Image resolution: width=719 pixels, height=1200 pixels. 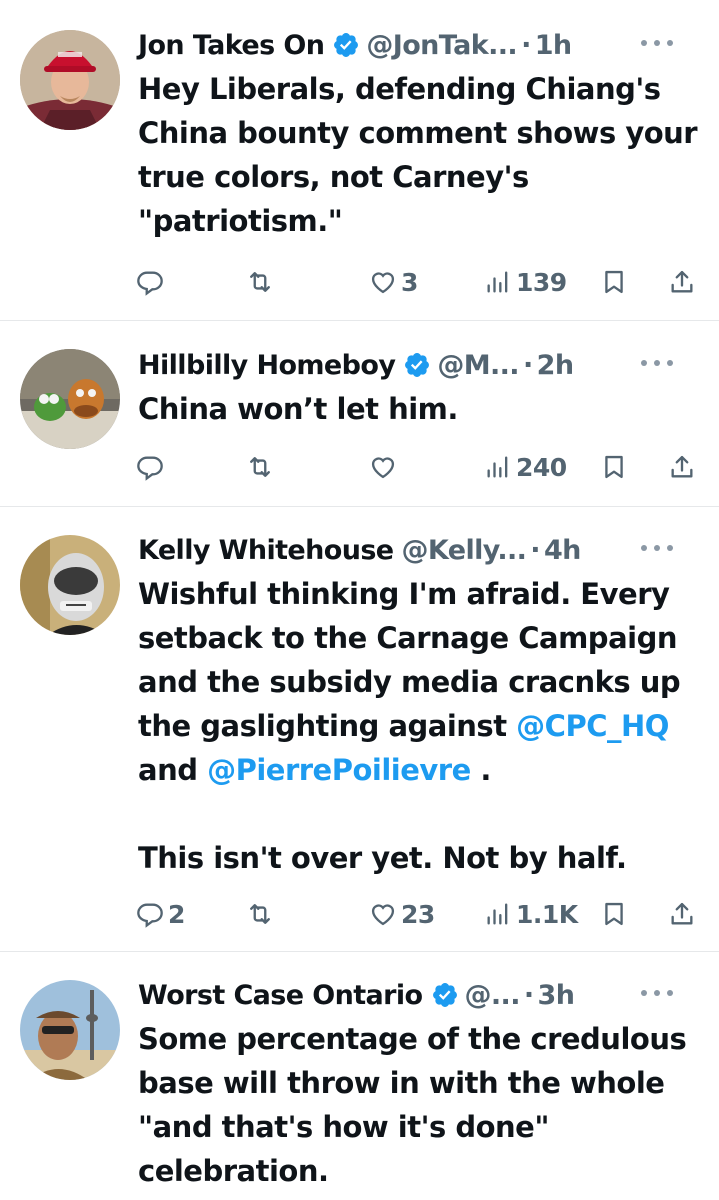 What do you see at coordinates (555, 365) in the screenshot?
I see `timestamp: 2h` at bounding box center [555, 365].